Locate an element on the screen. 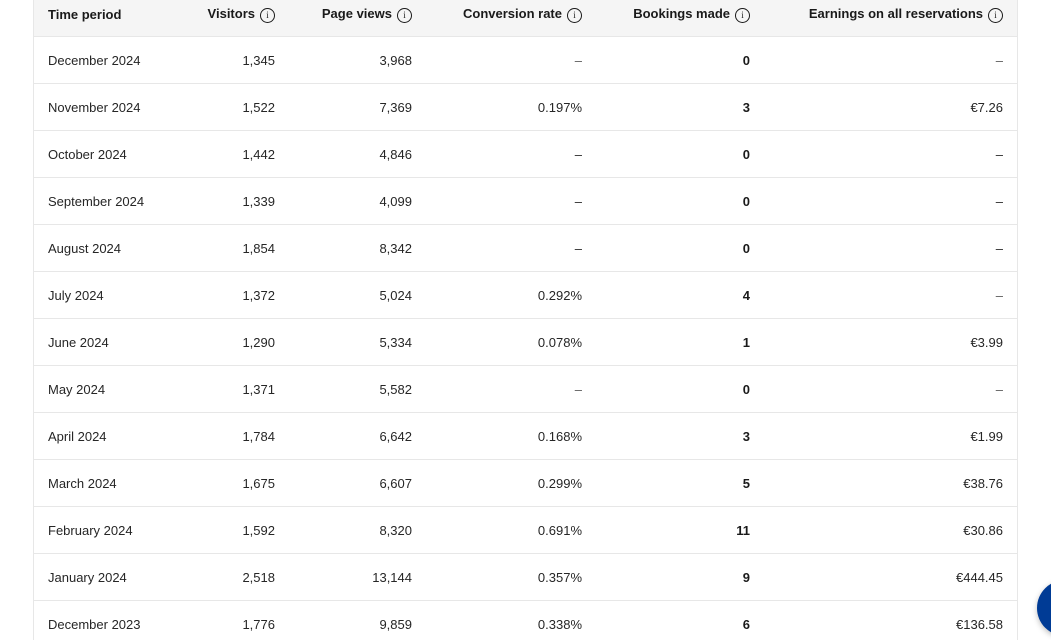  cell-conversion-rate: 0.168% is located at coordinates (559, 436).